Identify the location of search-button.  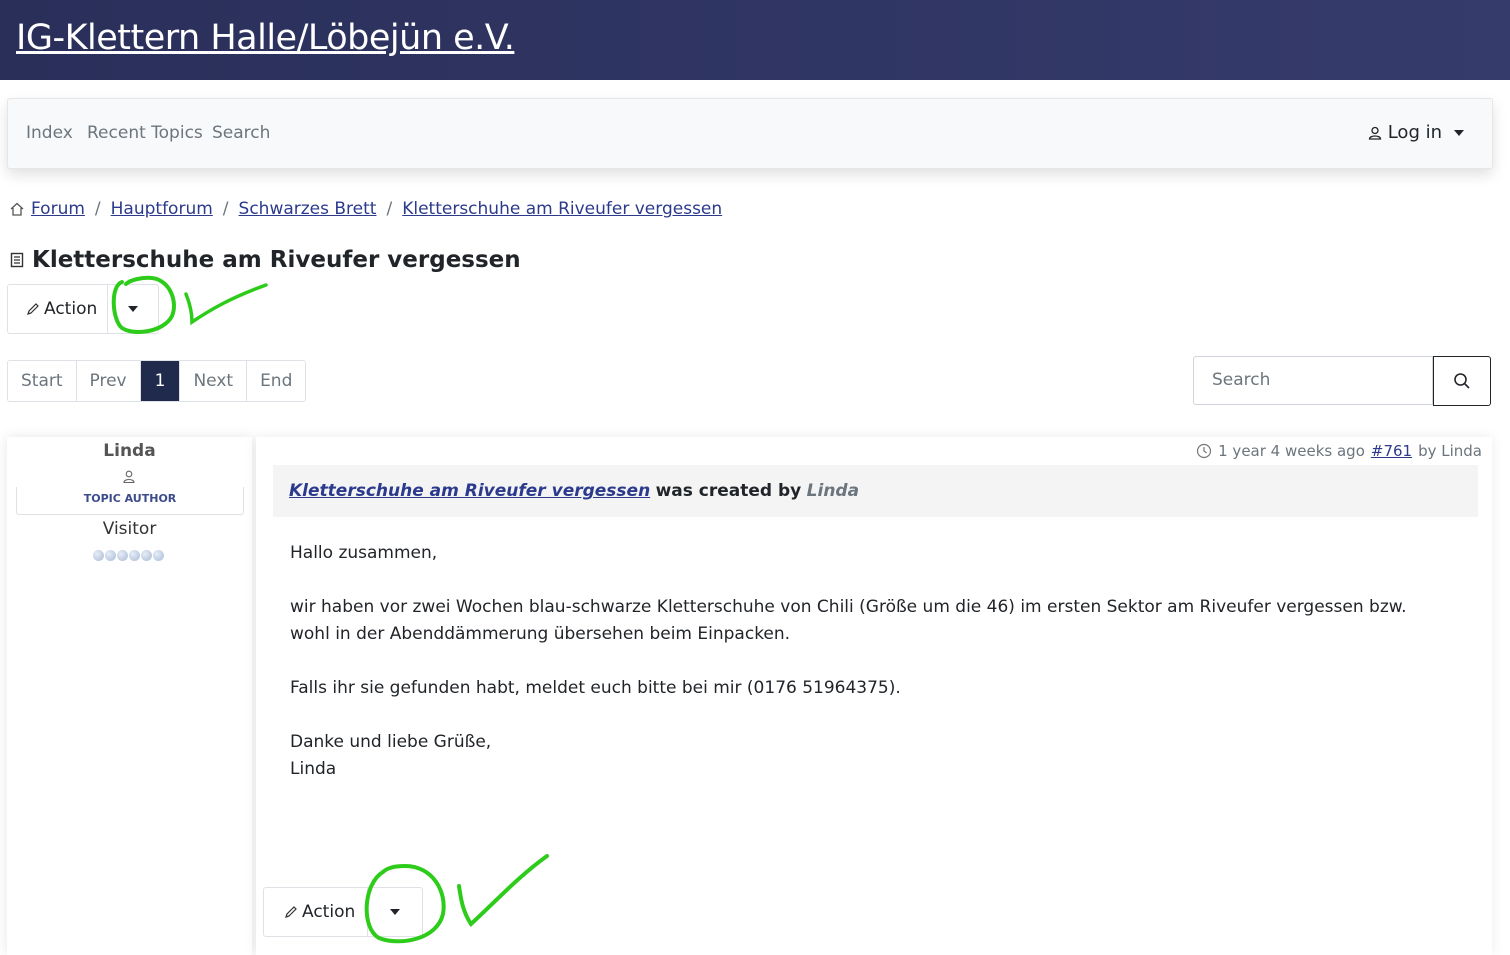
(1462, 381).